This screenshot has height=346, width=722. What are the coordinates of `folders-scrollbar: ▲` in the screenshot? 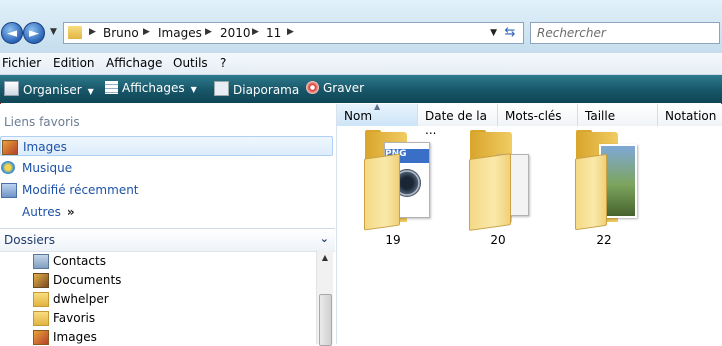 It's located at (324, 298).